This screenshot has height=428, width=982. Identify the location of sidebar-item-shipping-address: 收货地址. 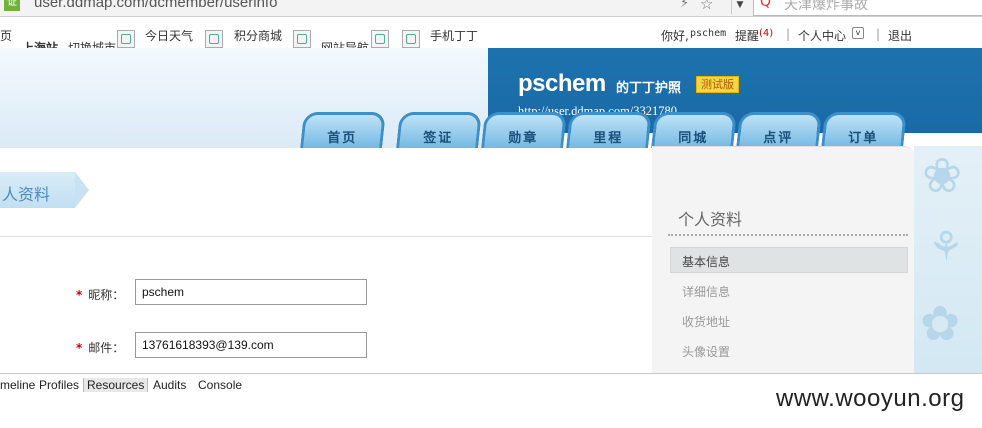
(706, 321).